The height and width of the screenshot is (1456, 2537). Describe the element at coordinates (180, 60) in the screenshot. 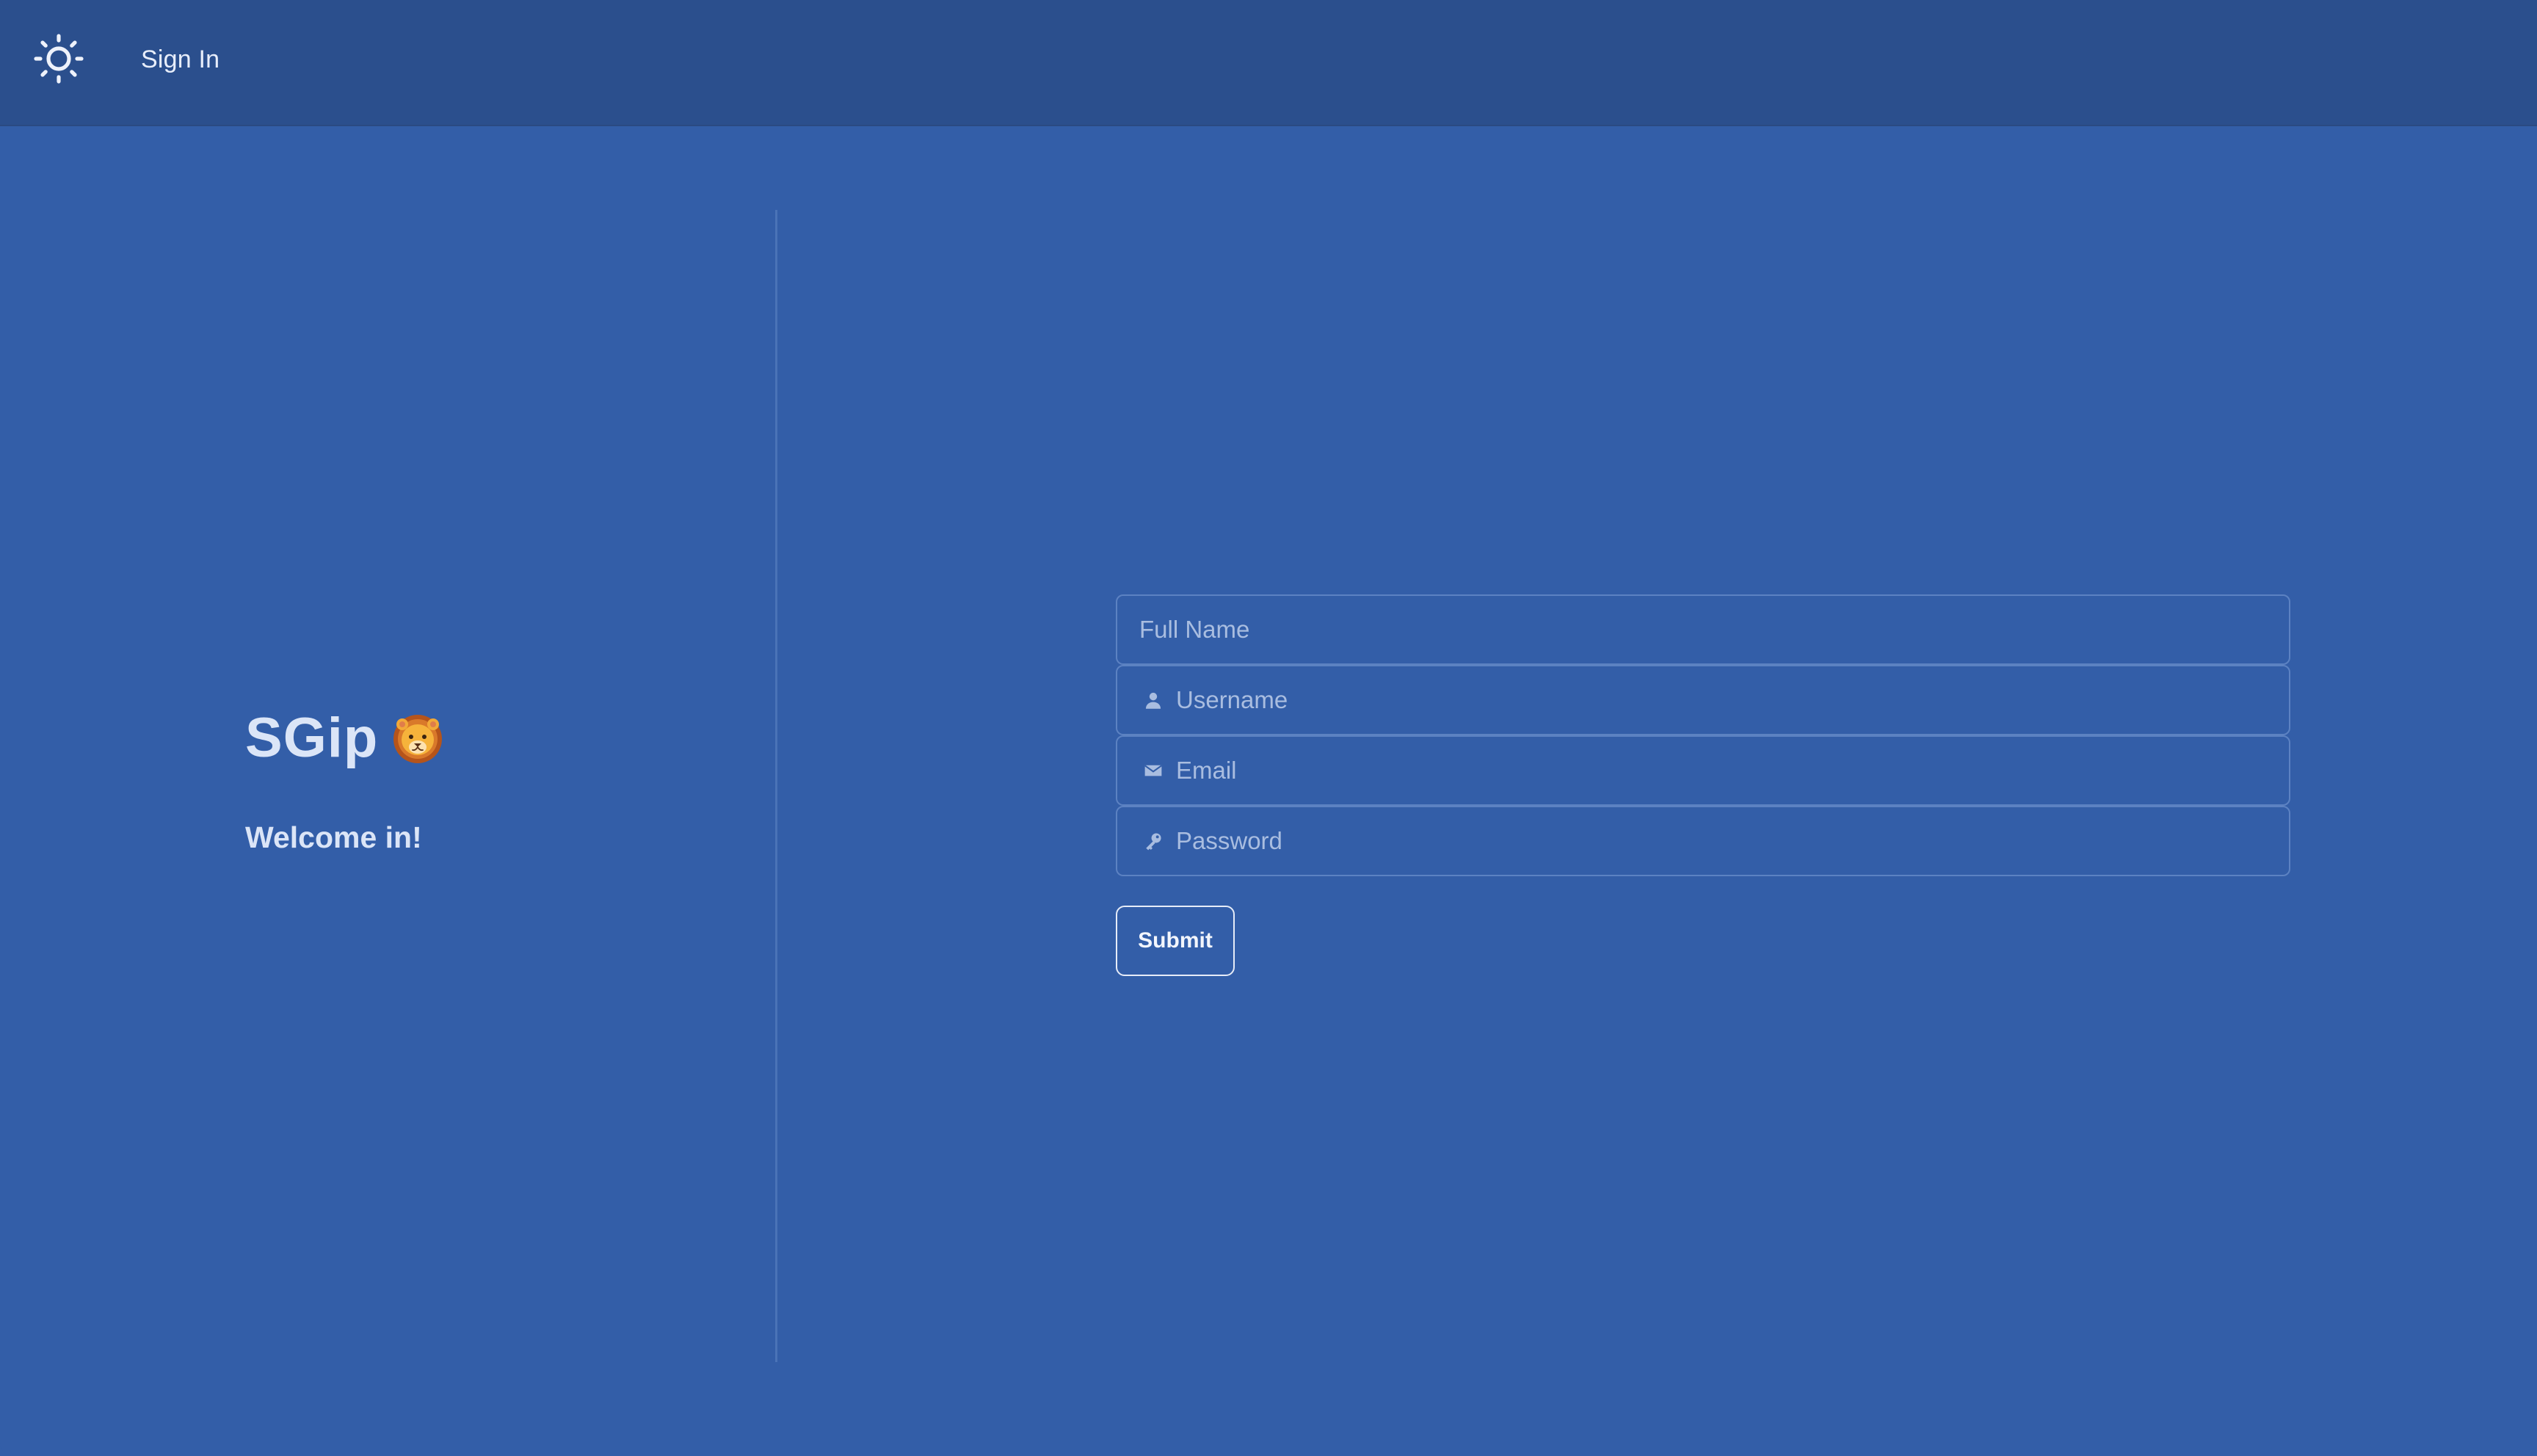

I see `nav-sign-in-link: Sign In` at that location.